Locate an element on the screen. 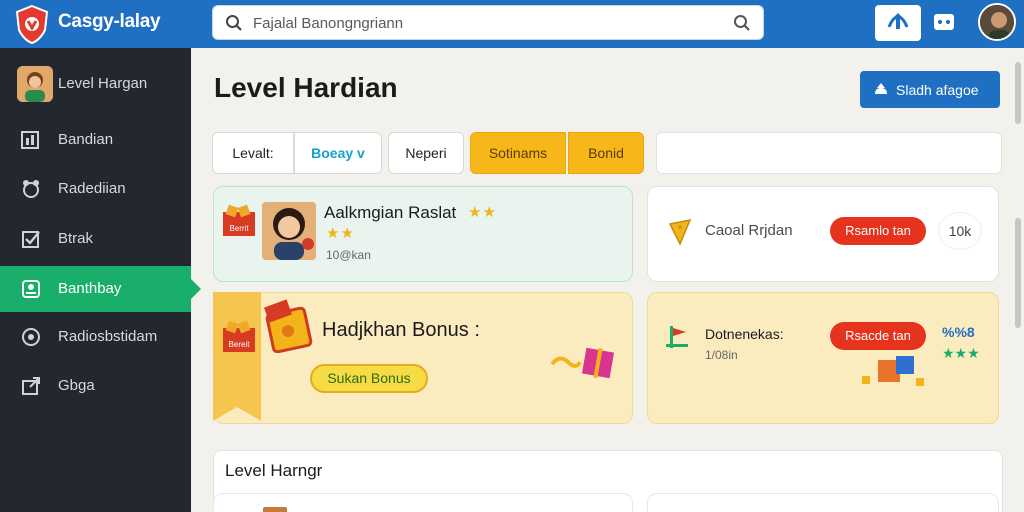 The image size is (1024, 512). app-brand: Casgy-lalay is located at coordinates (109, 22).